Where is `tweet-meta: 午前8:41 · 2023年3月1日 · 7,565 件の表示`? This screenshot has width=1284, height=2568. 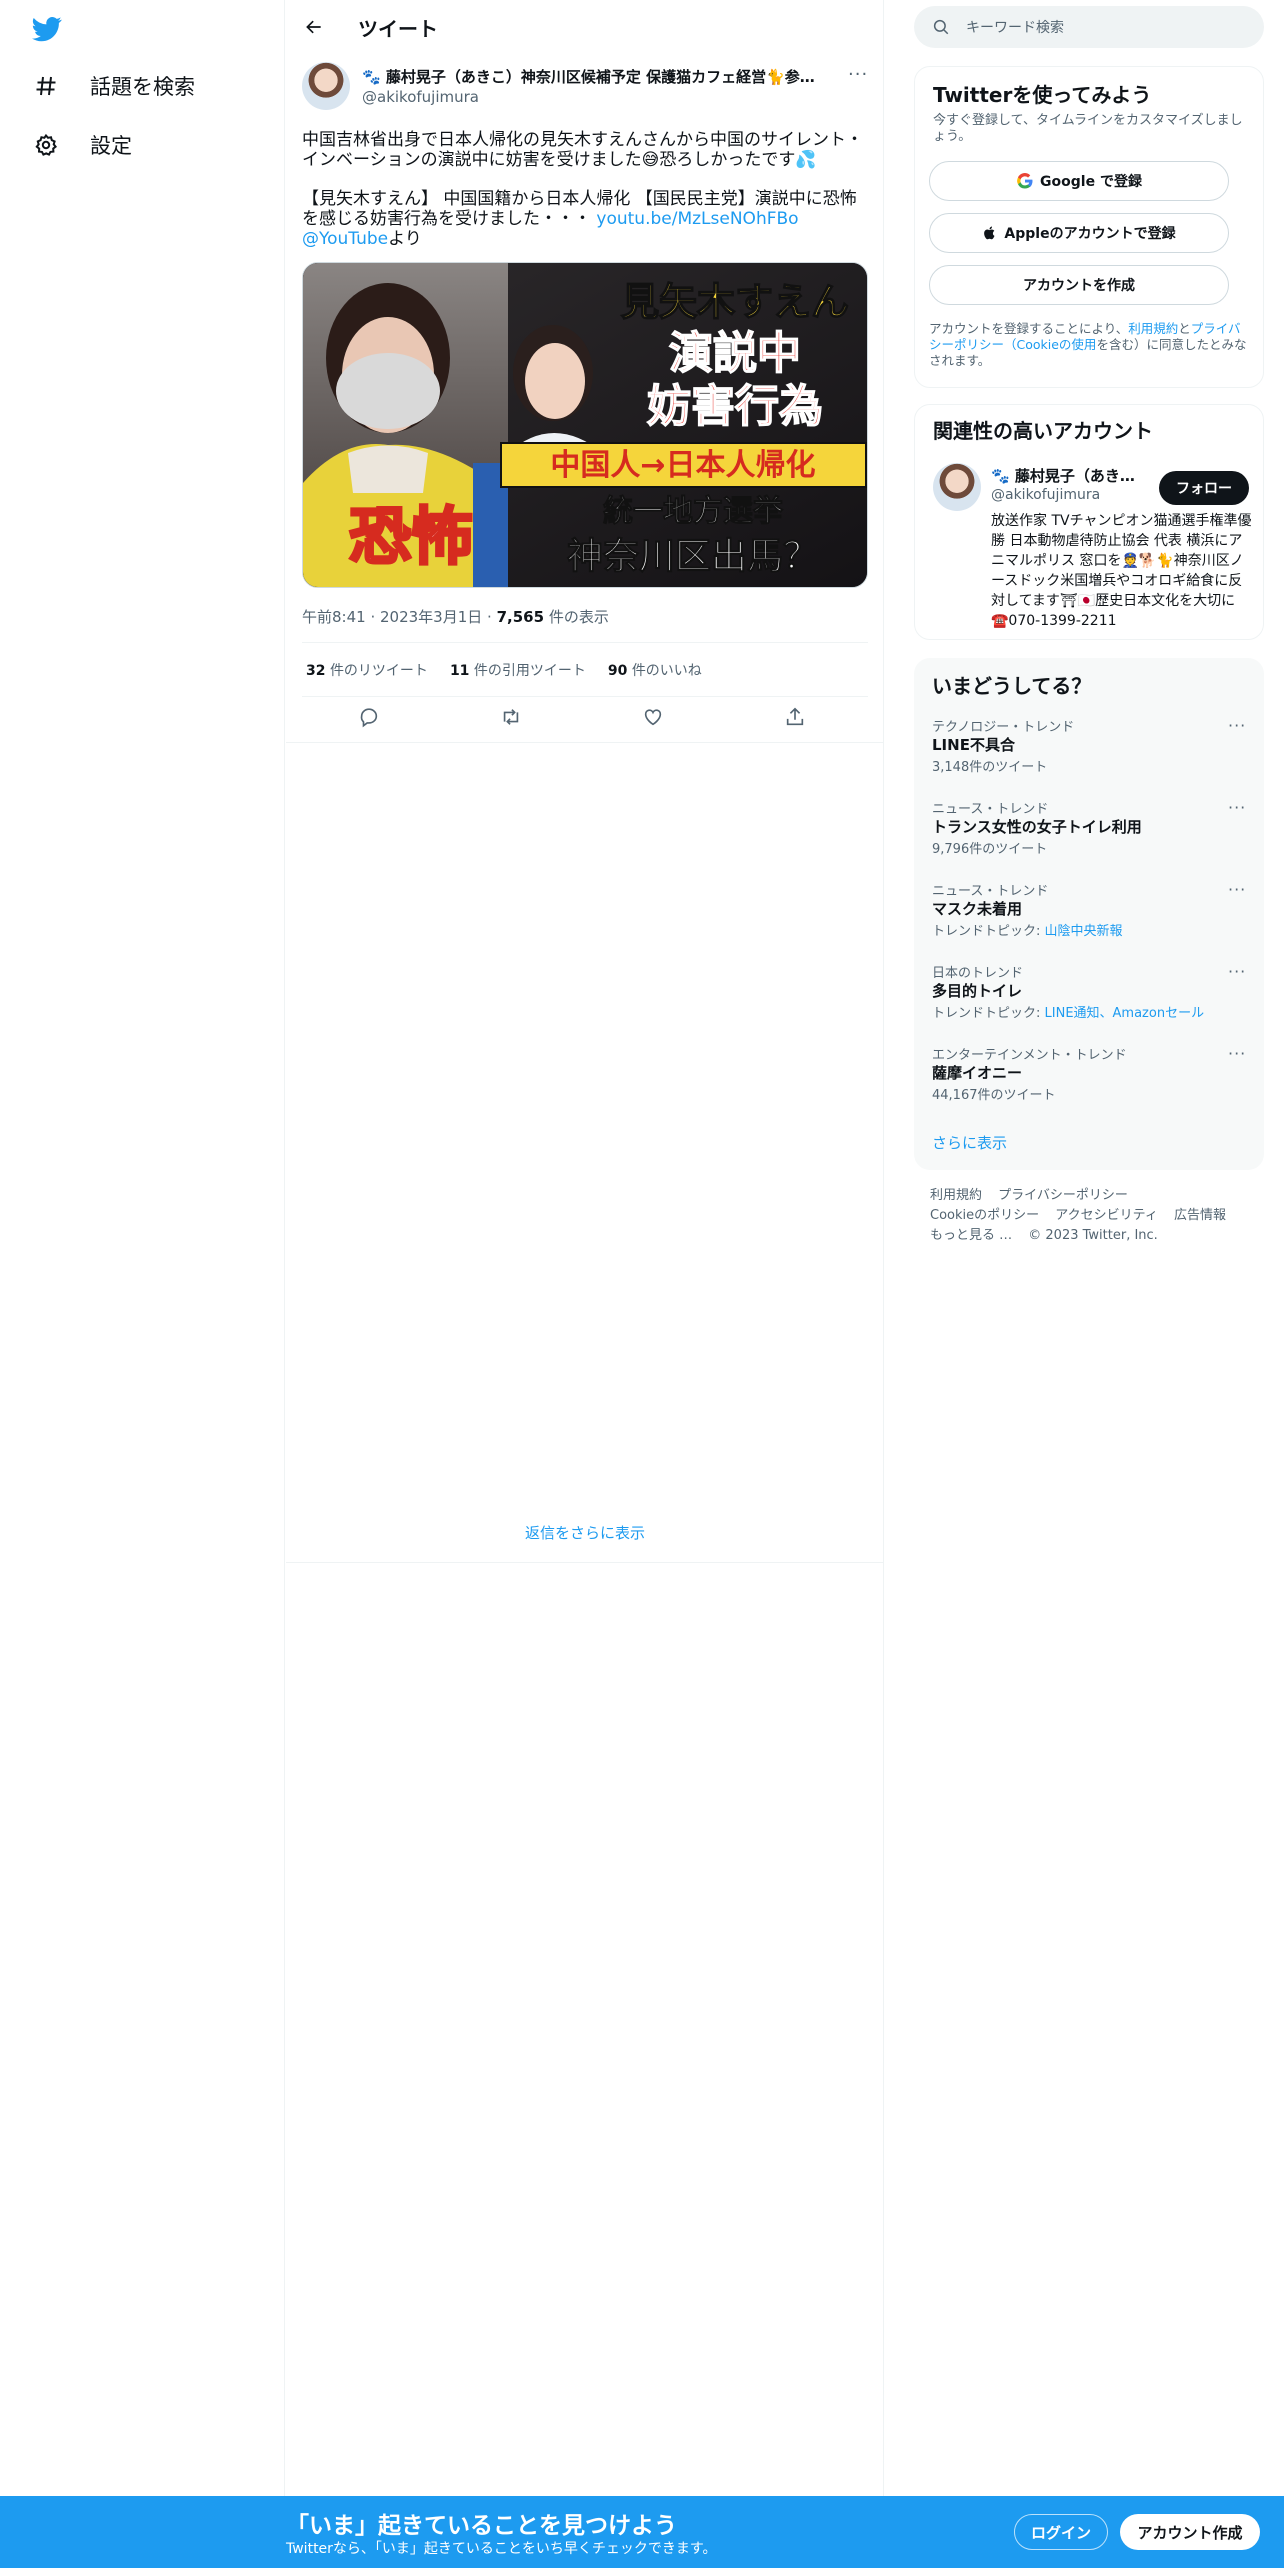 tweet-meta: 午前8:41 · 2023年3月1日 · 7,565 件の表示 is located at coordinates (455, 617).